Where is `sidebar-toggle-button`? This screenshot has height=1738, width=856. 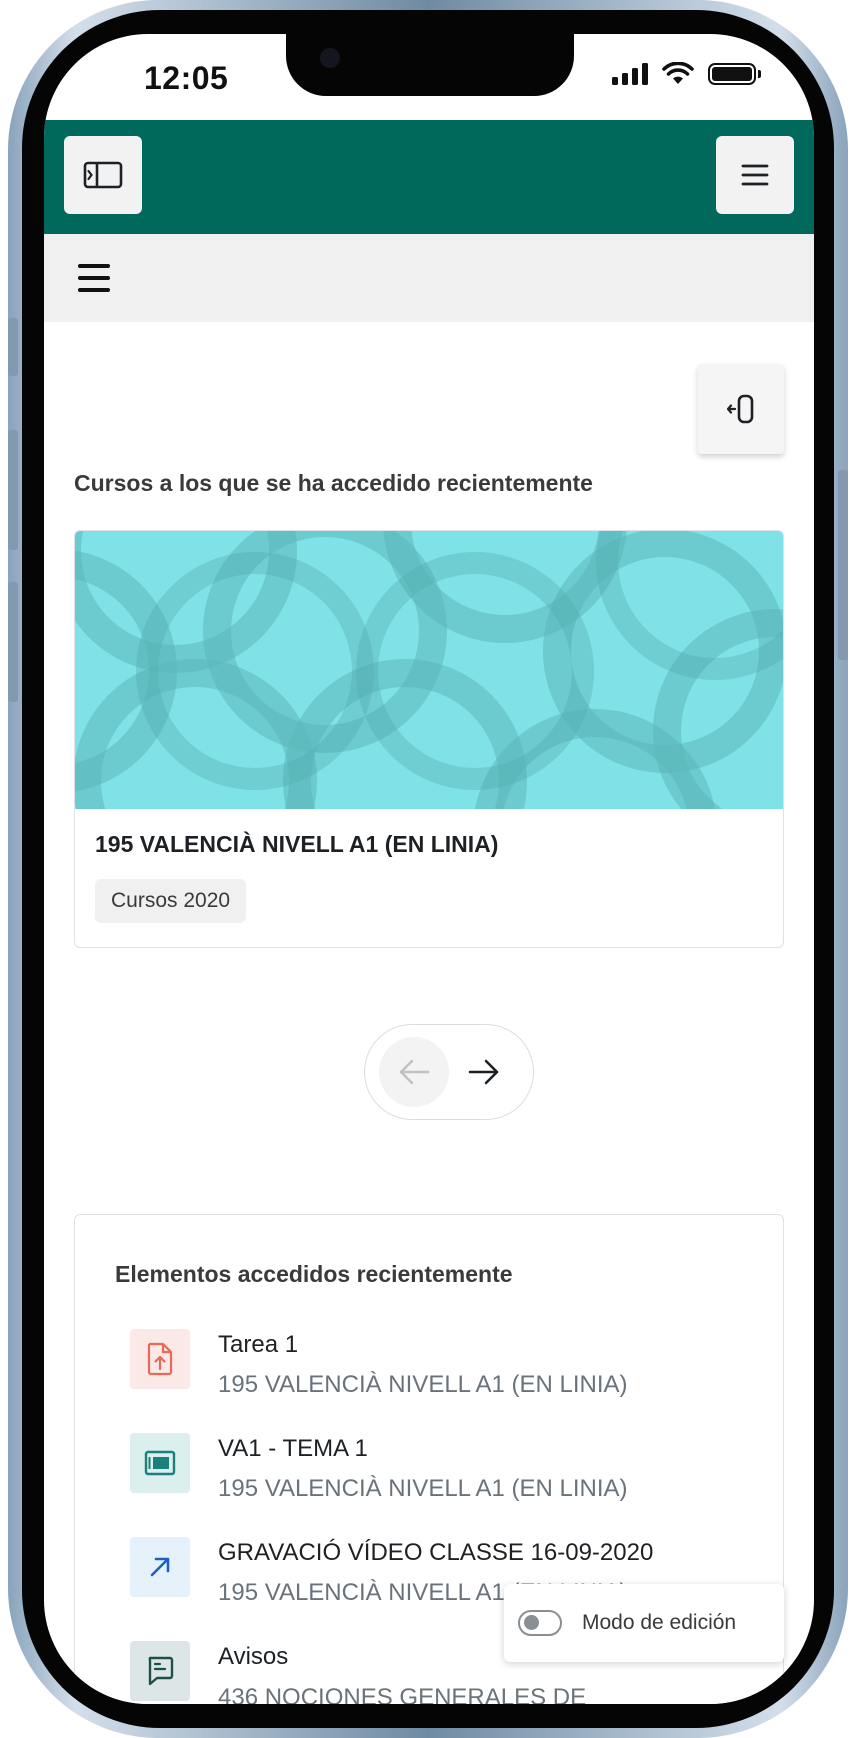
sidebar-toggle-button is located at coordinates (103, 175).